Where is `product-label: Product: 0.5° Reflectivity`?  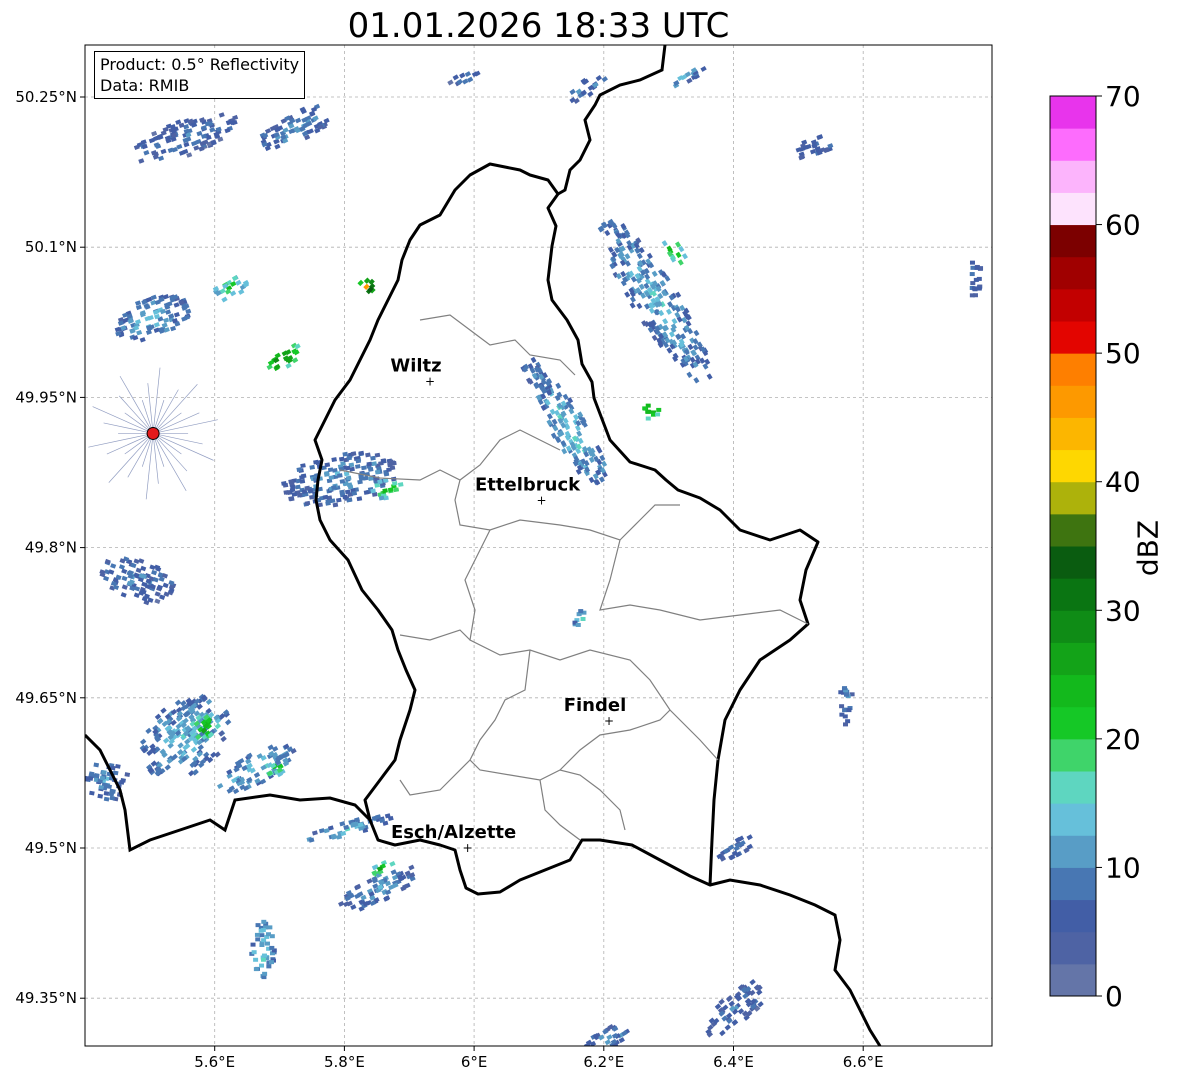 product-label: Product: 0.5° Reflectivity is located at coordinates (200, 64).